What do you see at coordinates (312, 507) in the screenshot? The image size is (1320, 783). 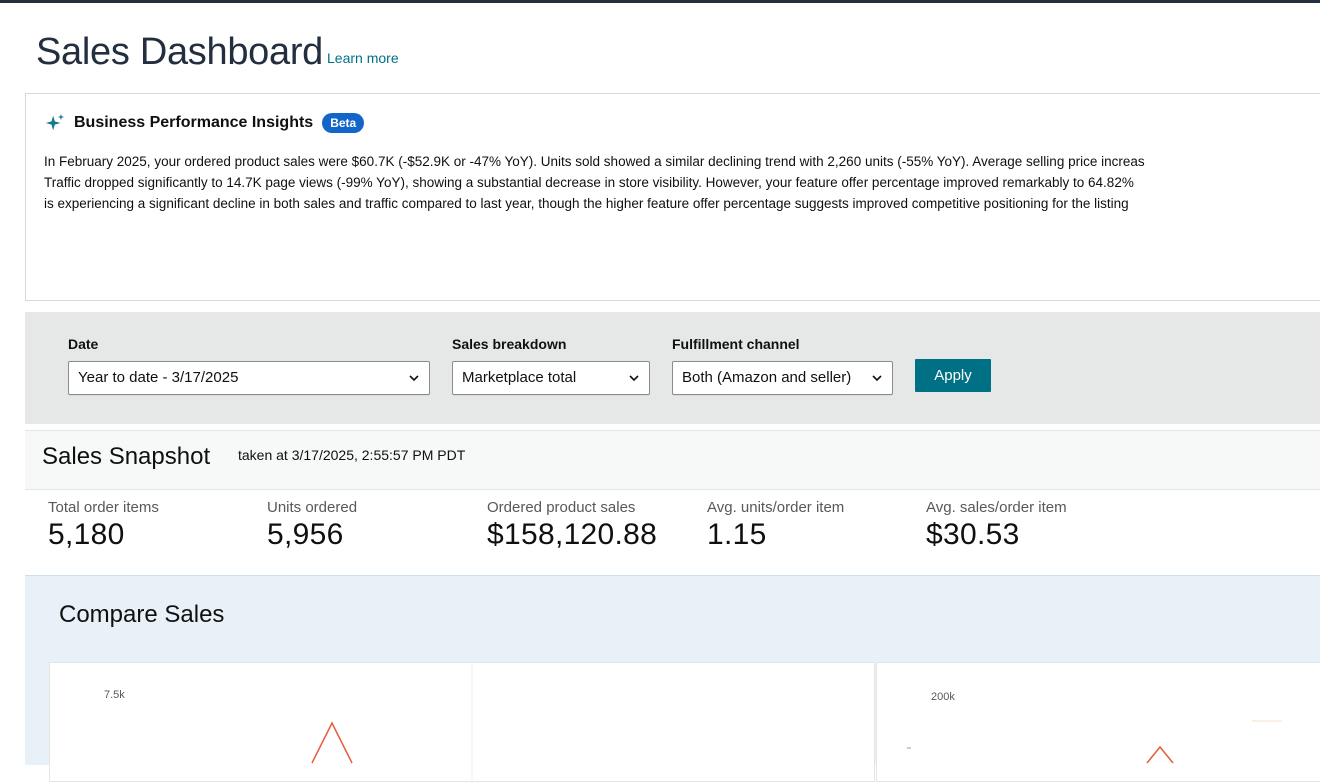 I see `metric-label: Units ordered` at bounding box center [312, 507].